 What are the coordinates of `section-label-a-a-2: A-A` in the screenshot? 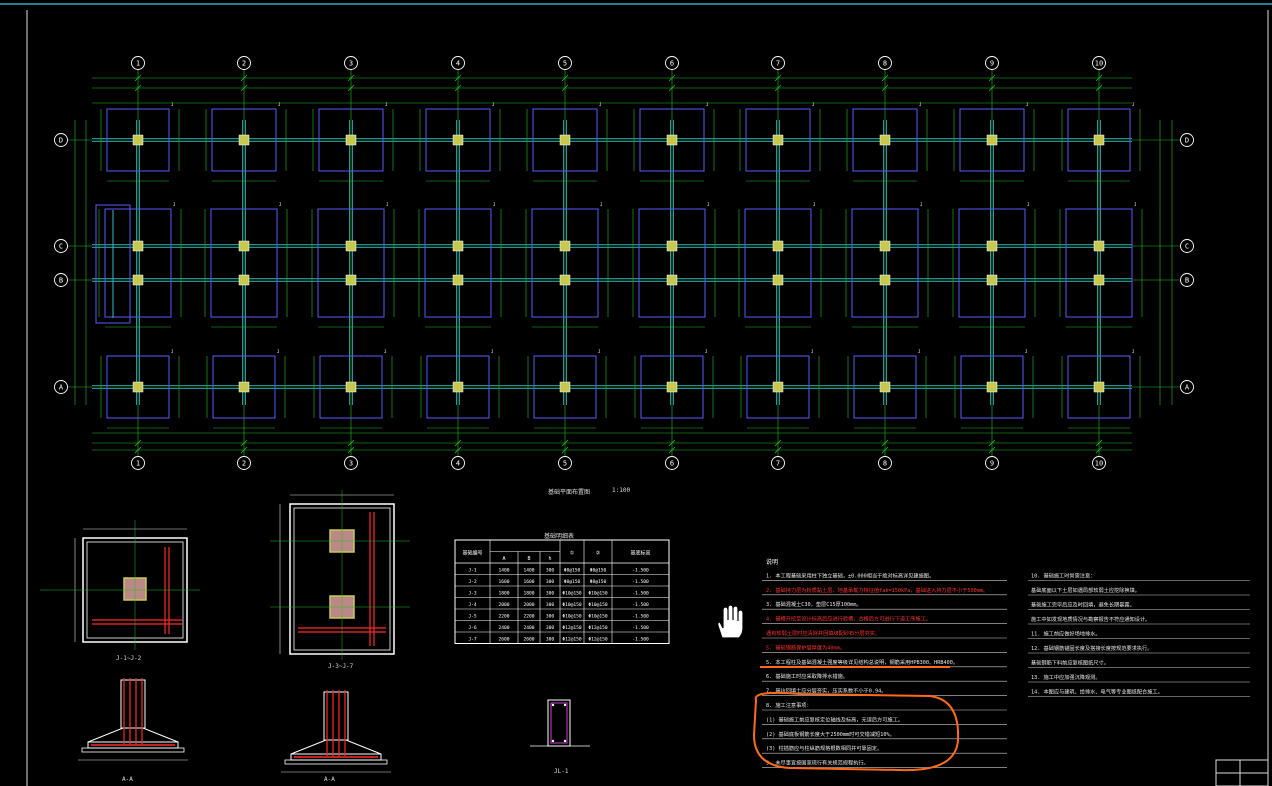 It's located at (329, 779).